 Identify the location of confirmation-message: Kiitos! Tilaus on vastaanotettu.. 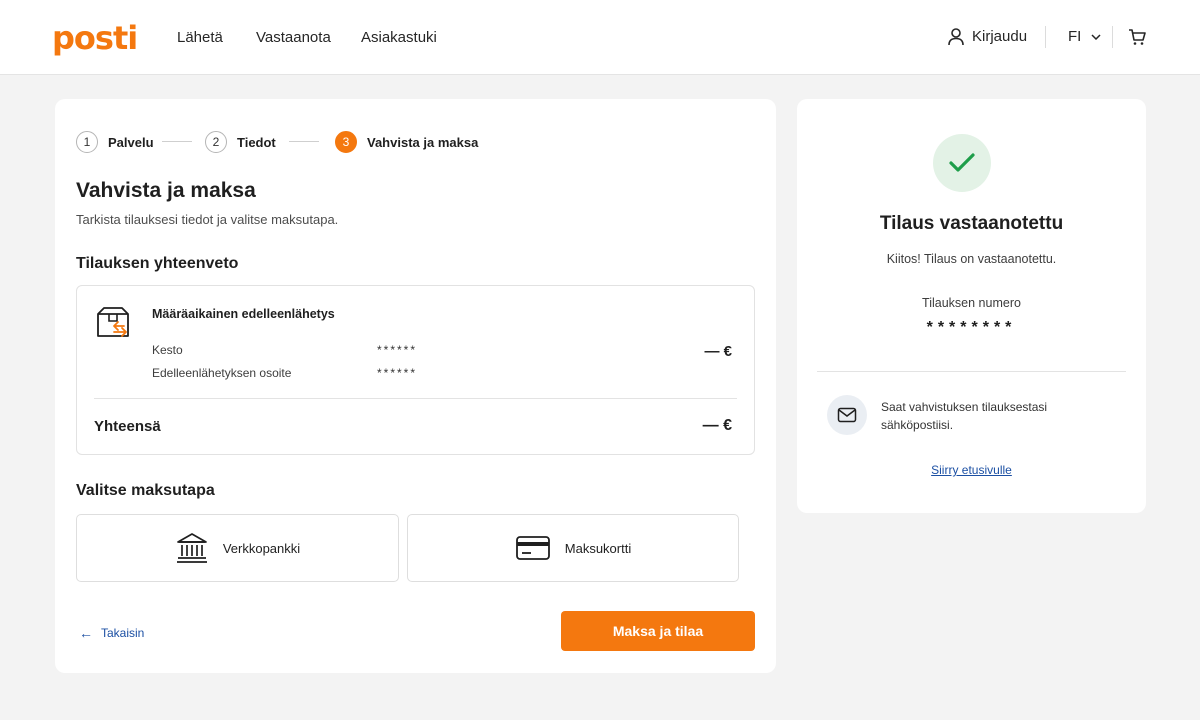
(971, 259).